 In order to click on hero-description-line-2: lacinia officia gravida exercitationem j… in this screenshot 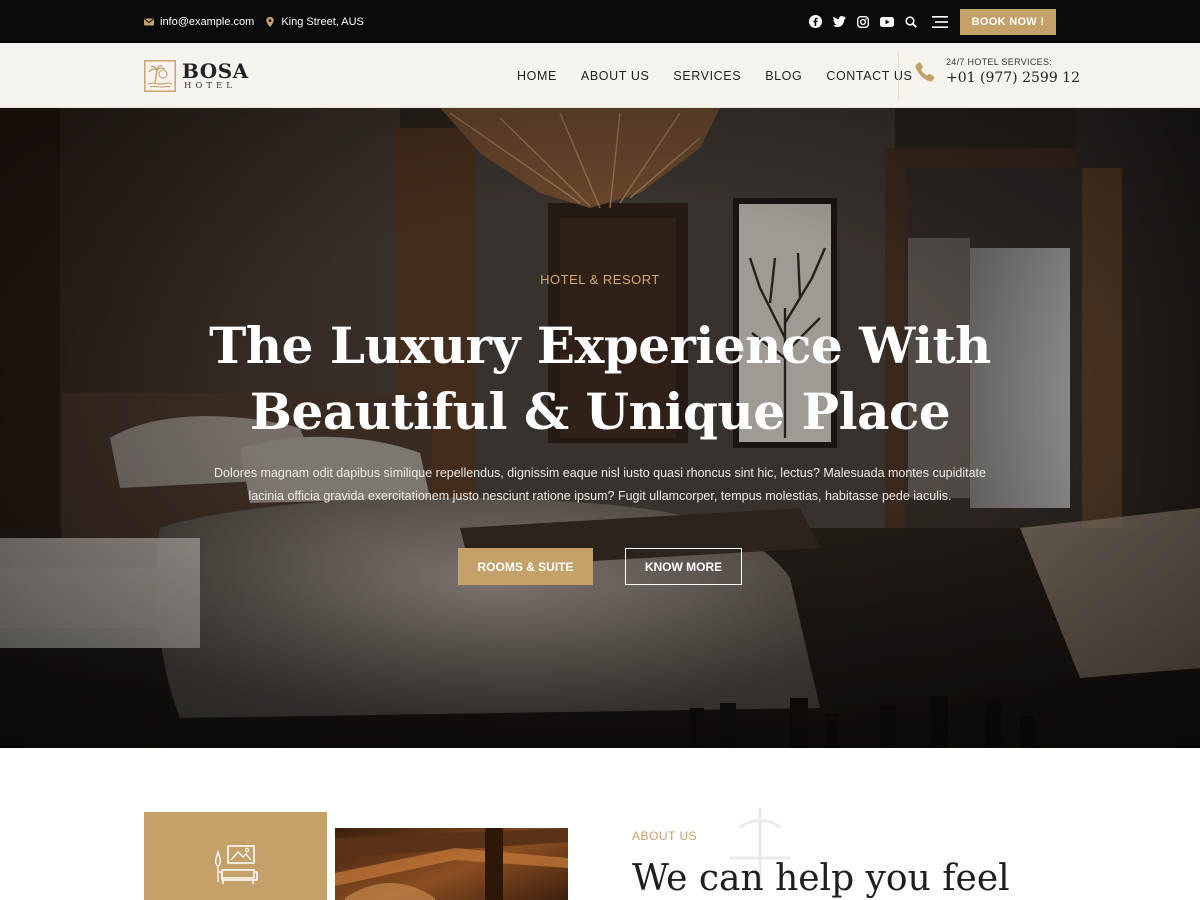, I will do `click(600, 496)`.